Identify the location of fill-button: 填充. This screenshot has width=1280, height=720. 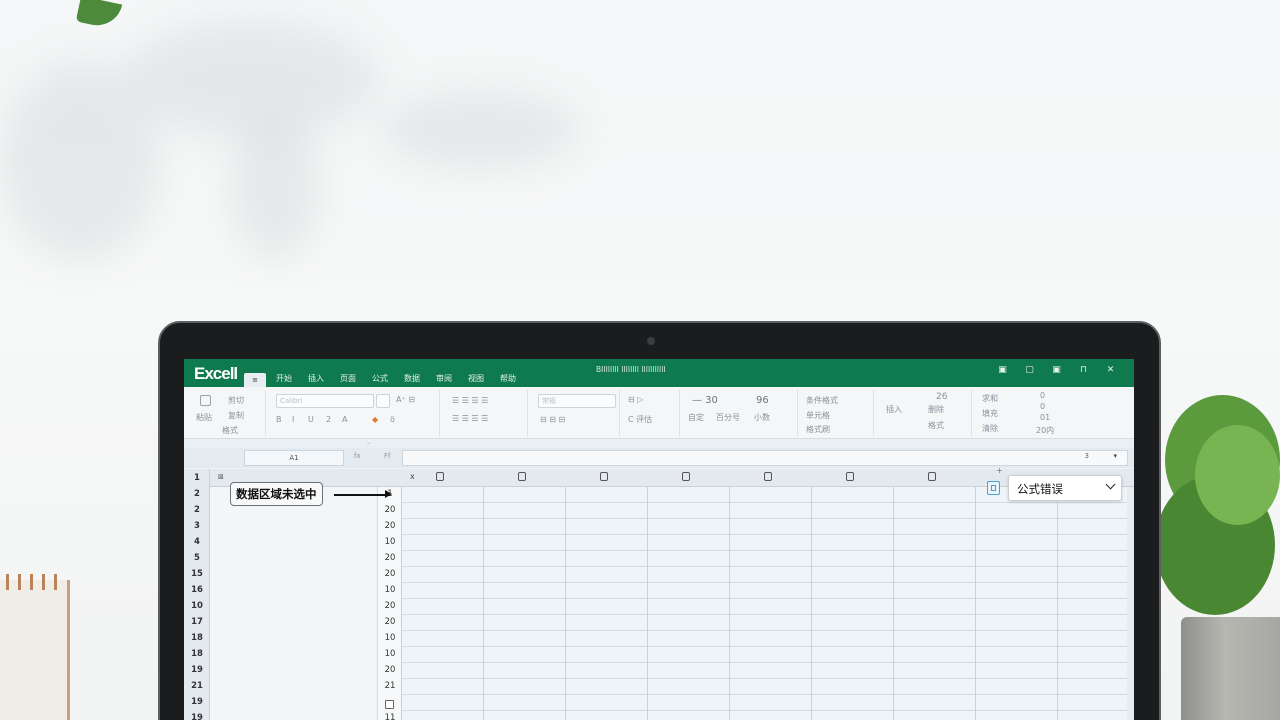
(990, 413).